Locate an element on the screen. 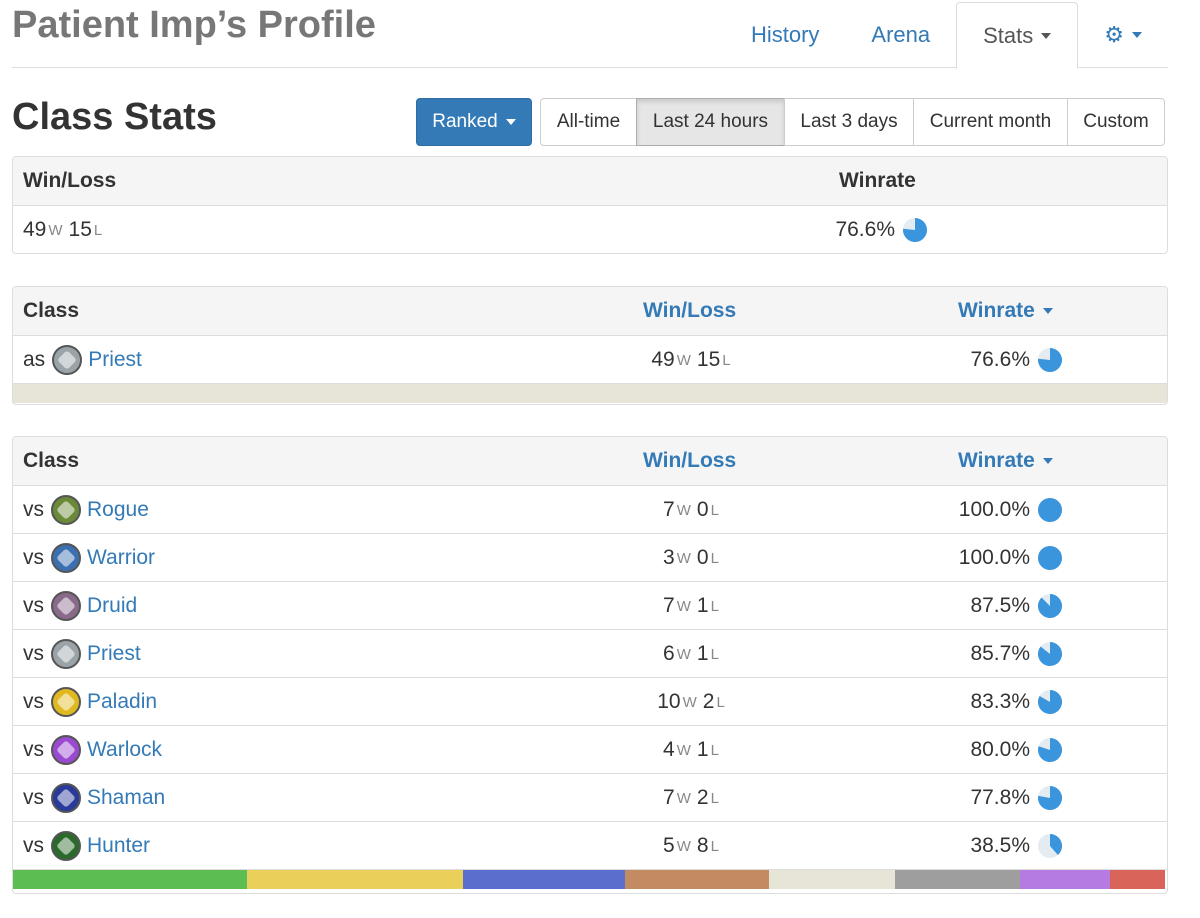 This screenshot has height=918, width=1200. row-losses: 15 is located at coordinates (708, 359).